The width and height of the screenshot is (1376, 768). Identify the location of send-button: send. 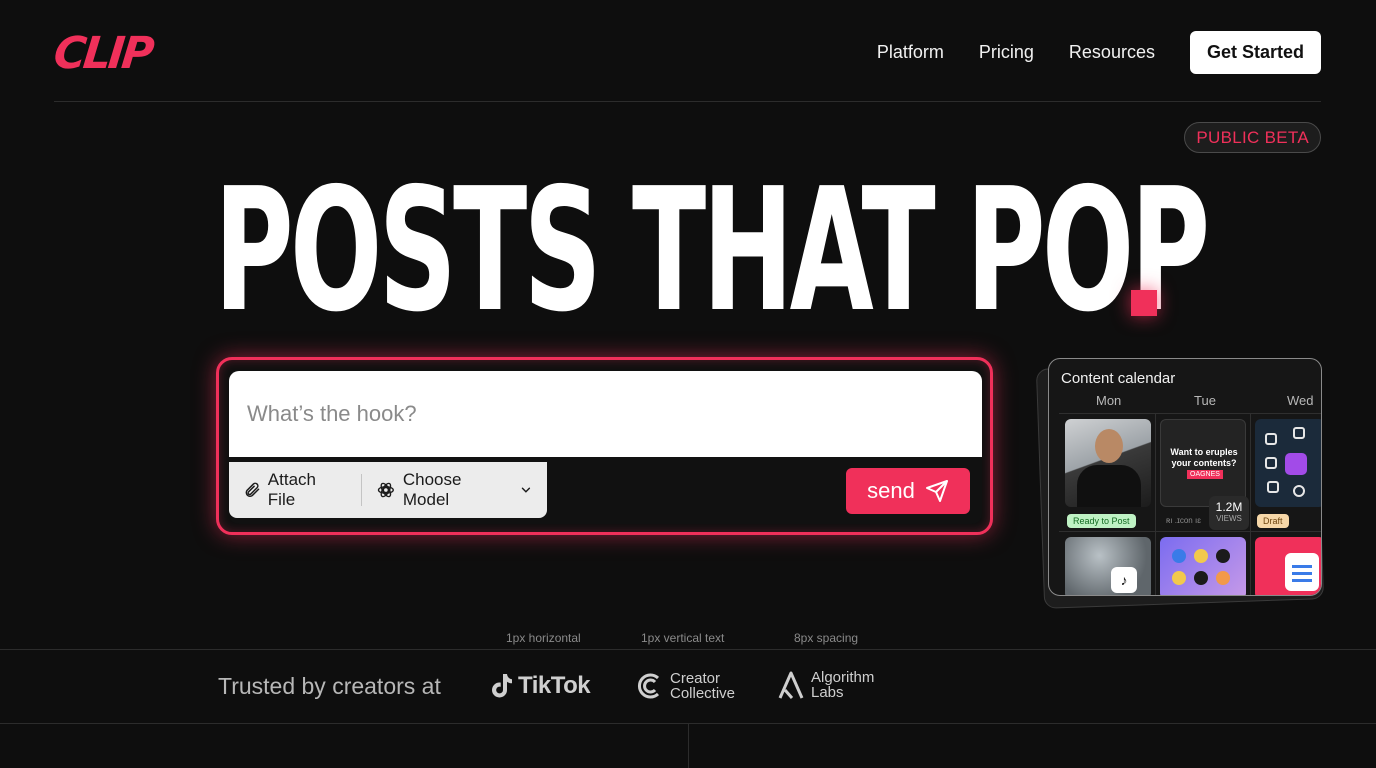
(908, 491).